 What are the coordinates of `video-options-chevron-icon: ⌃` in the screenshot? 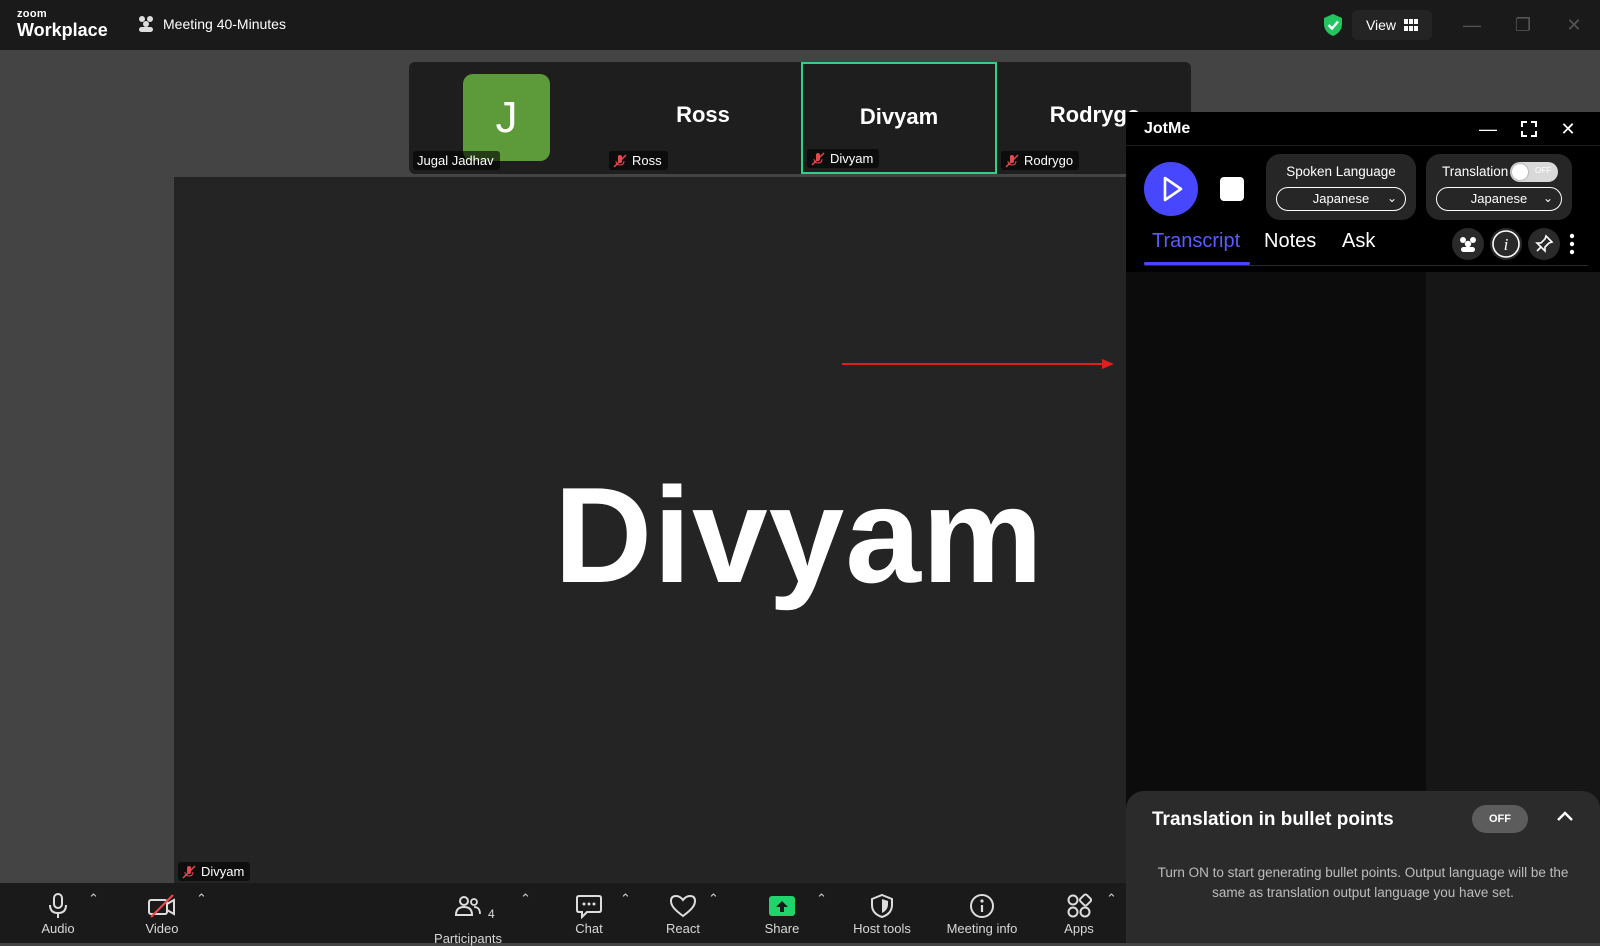 It's located at (201, 899).